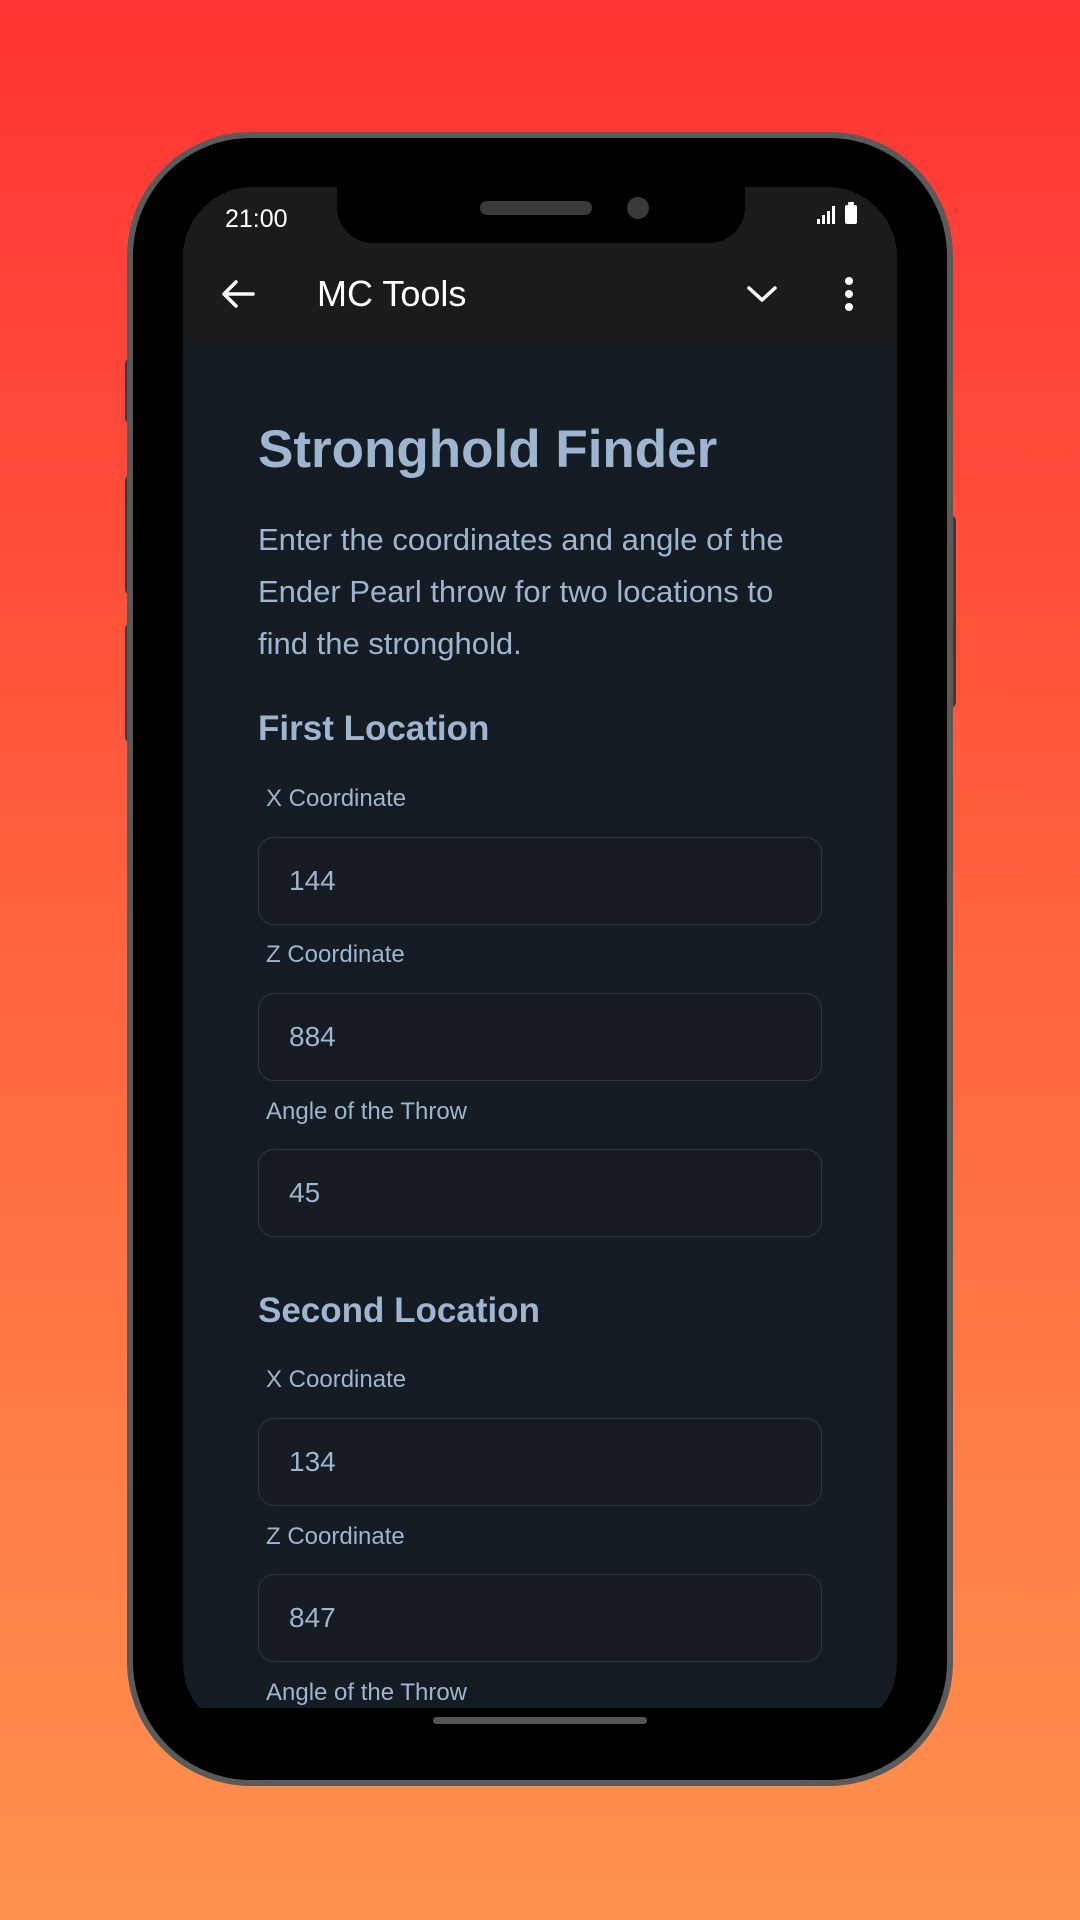 Image resolution: width=1080 pixels, height=1920 pixels. What do you see at coordinates (336, 1379) in the screenshot?
I see `second-x-label: X Coordinate` at bounding box center [336, 1379].